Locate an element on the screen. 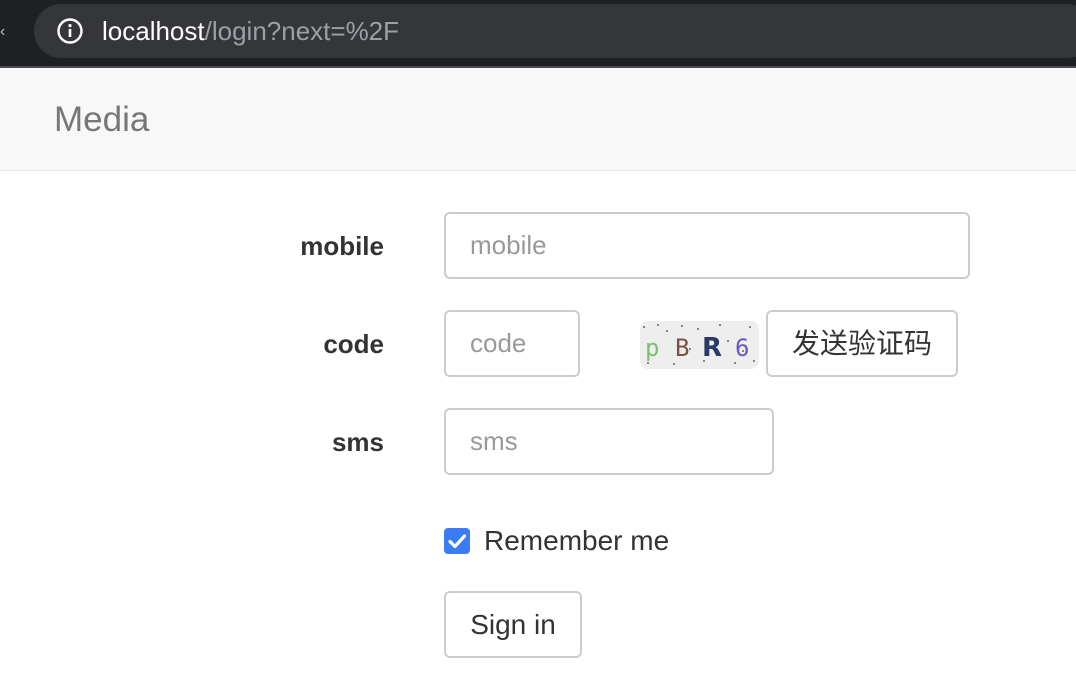 This screenshot has width=1076, height=694. captcha-image: p B R 6 is located at coordinates (699, 345).